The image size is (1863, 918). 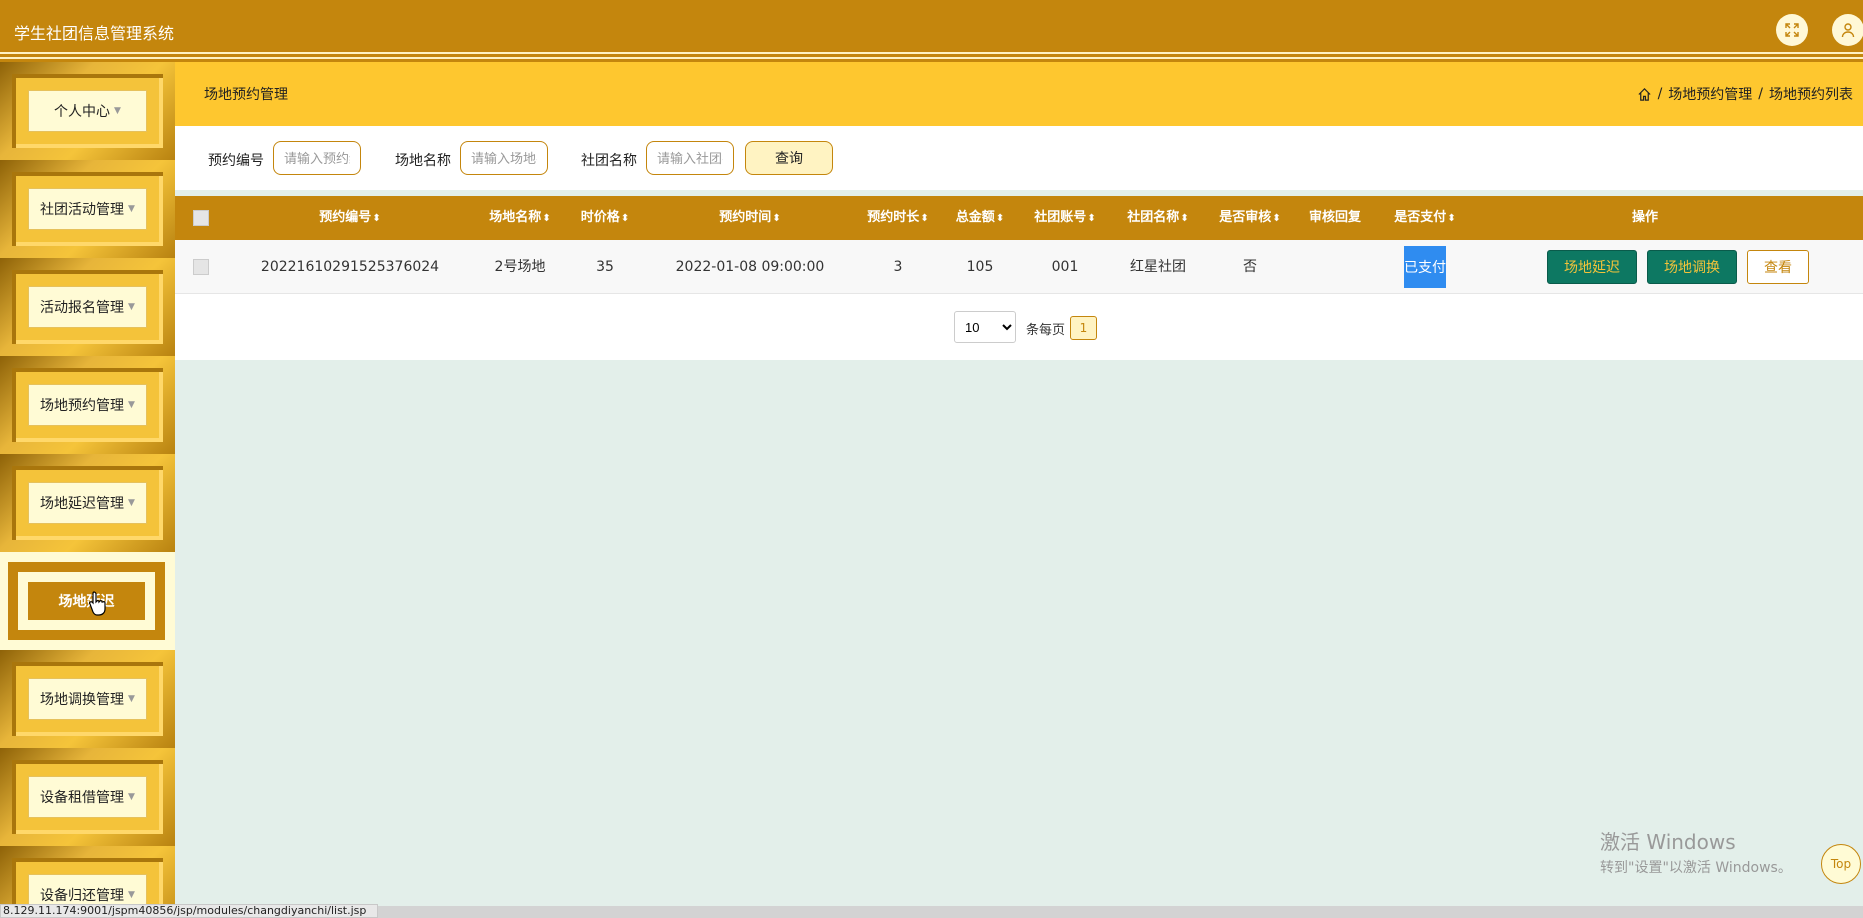 I want to click on sidebar-item-activity-signup: 活动报名管理 ▼, so click(x=87, y=307).